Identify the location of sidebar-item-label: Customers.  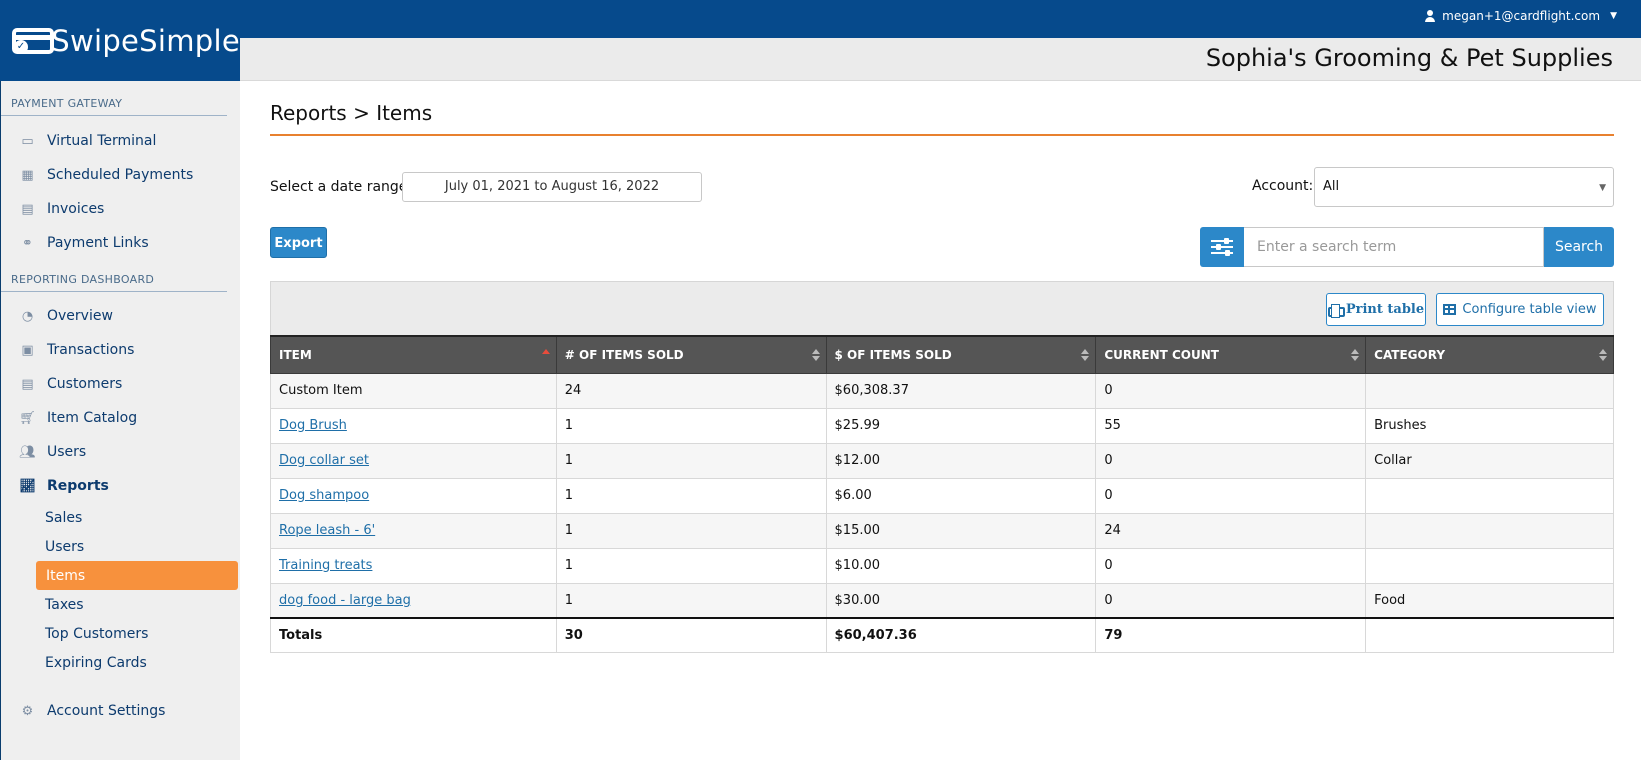
(85, 384).